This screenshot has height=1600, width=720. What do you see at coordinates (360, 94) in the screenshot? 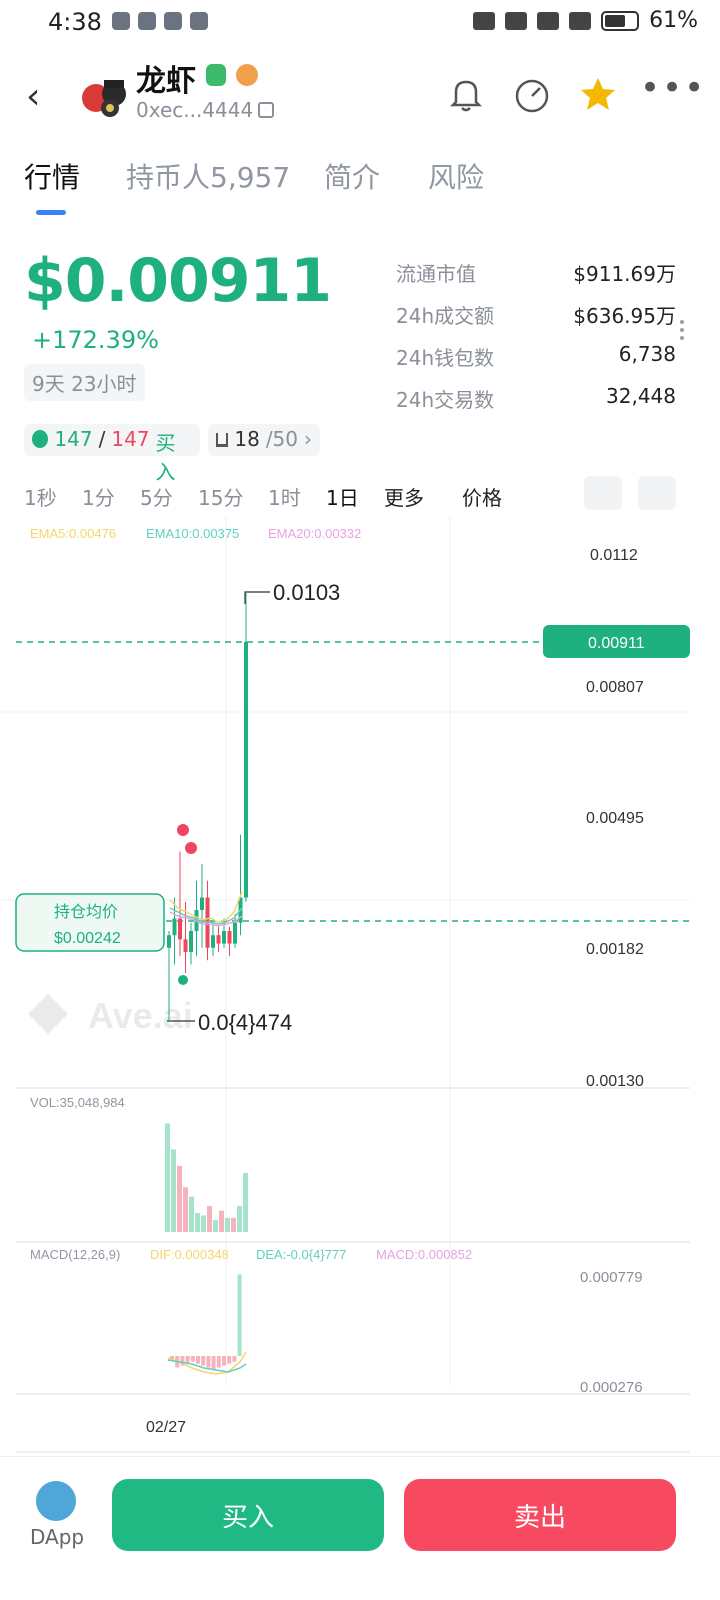
I see `token-header: ‹ 龙虾 0xec...4444 •••` at bounding box center [360, 94].